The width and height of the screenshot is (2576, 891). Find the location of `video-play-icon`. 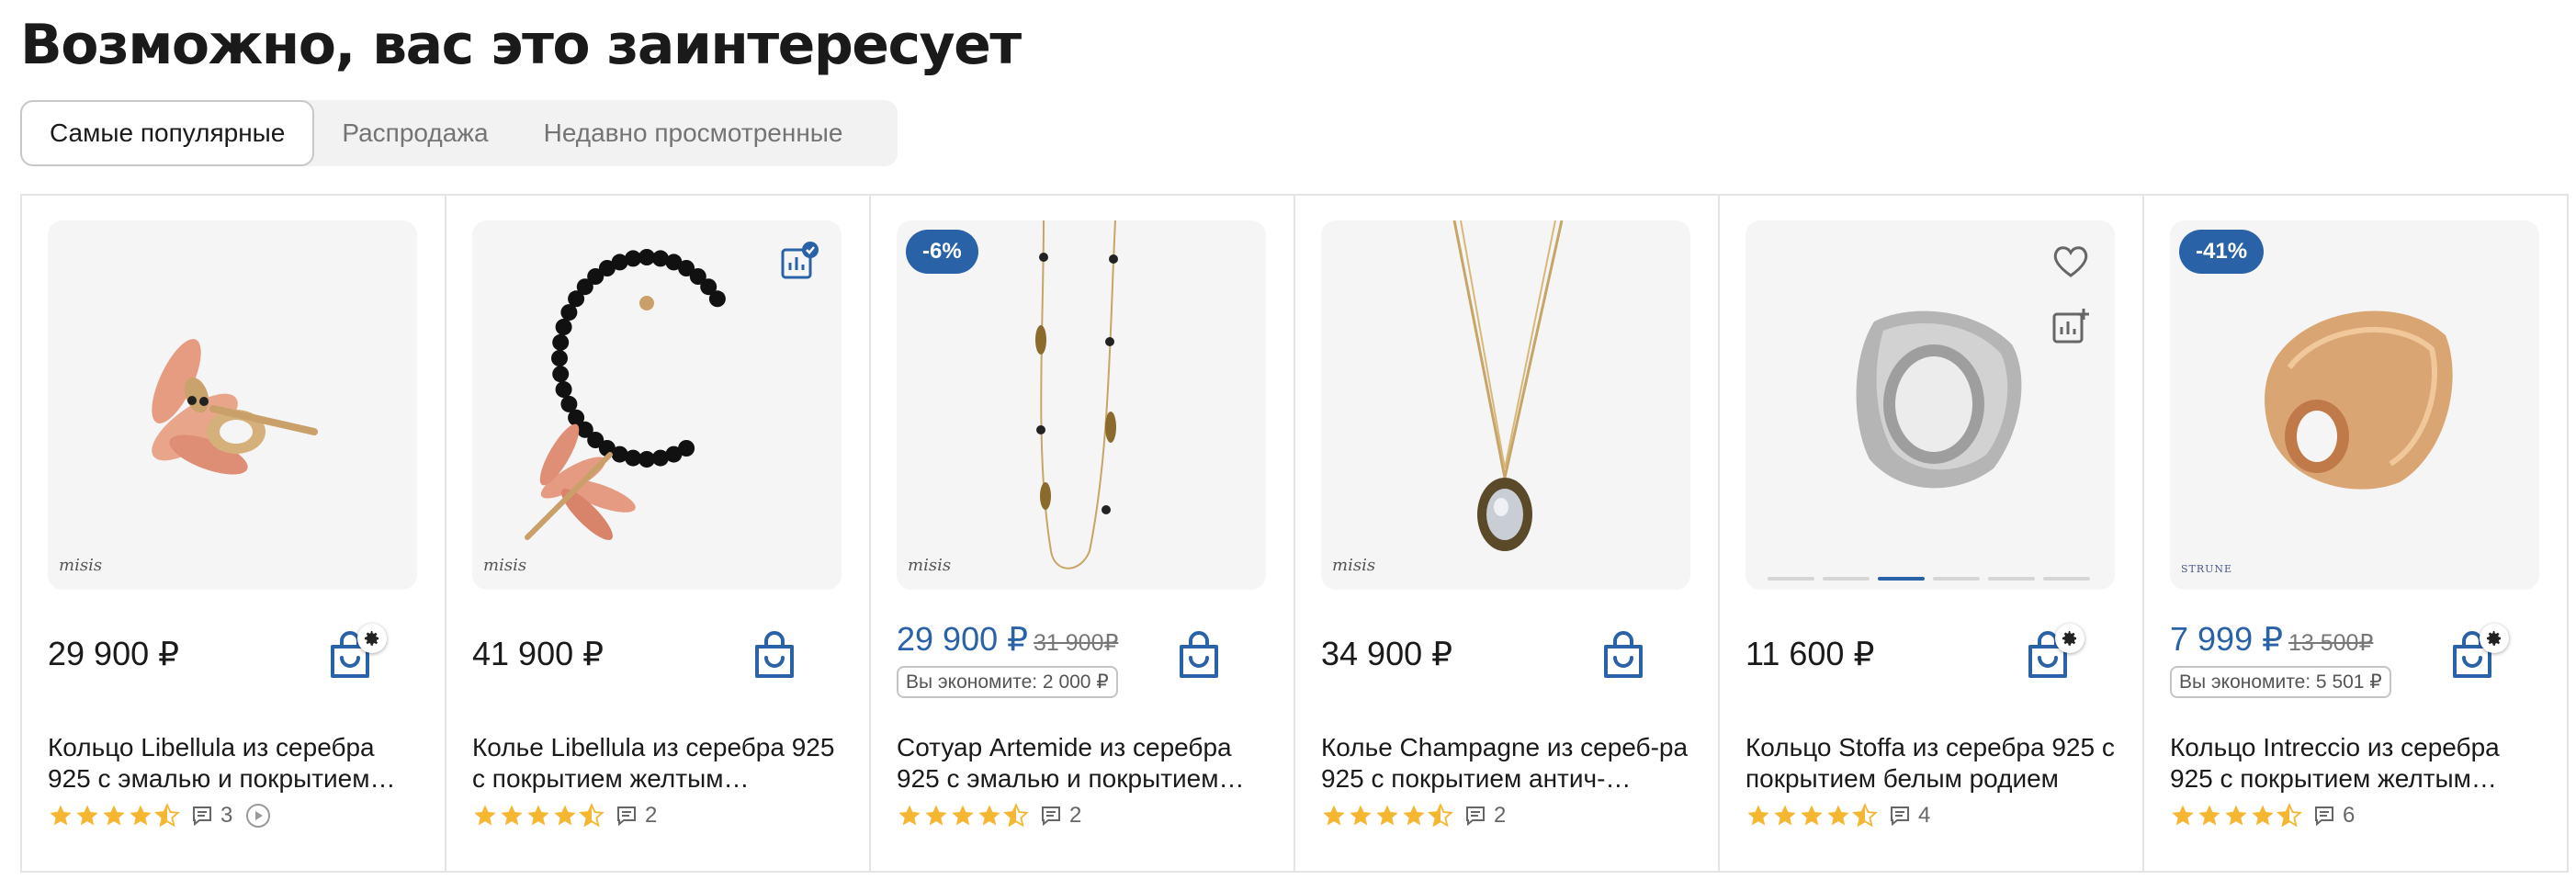

video-play-icon is located at coordinates (258, 816).